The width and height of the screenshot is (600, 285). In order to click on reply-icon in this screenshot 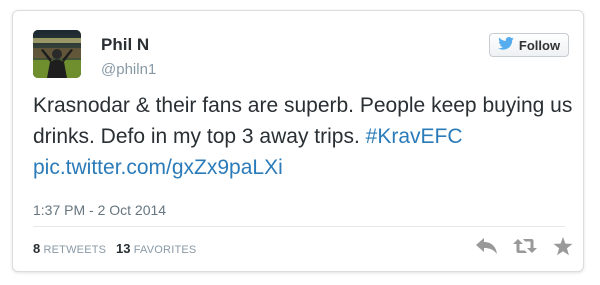, I will do `click(487, 246)`.